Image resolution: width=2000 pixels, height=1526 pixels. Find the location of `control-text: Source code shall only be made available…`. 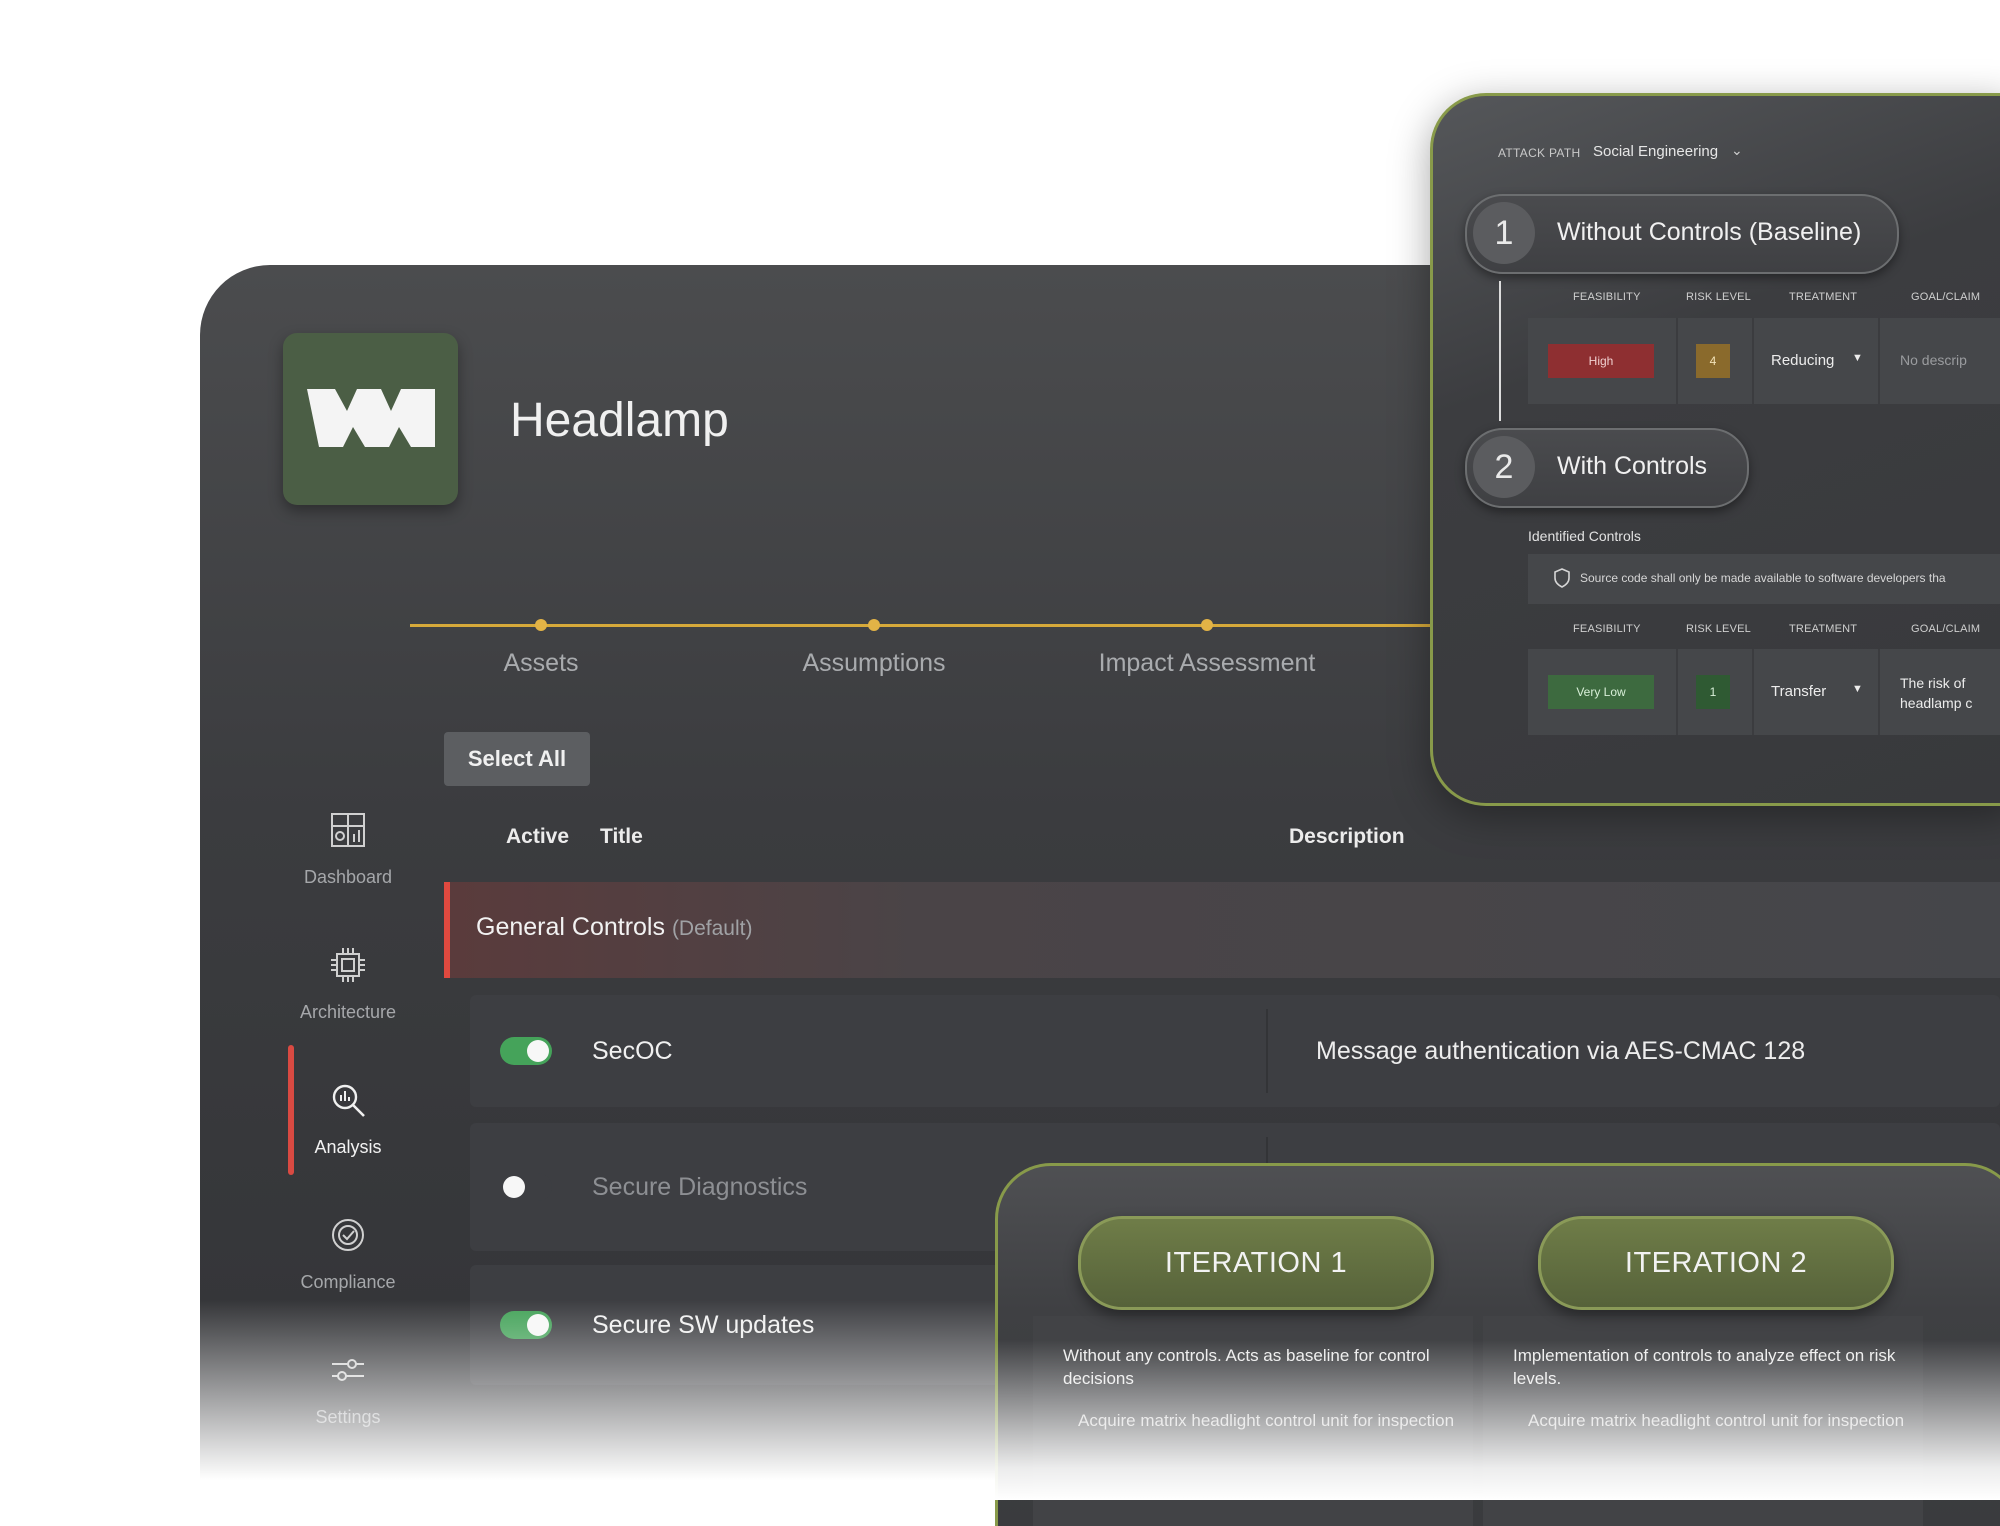

control-text: Source code shall only be made available… is located at coordinates (1763, 578).